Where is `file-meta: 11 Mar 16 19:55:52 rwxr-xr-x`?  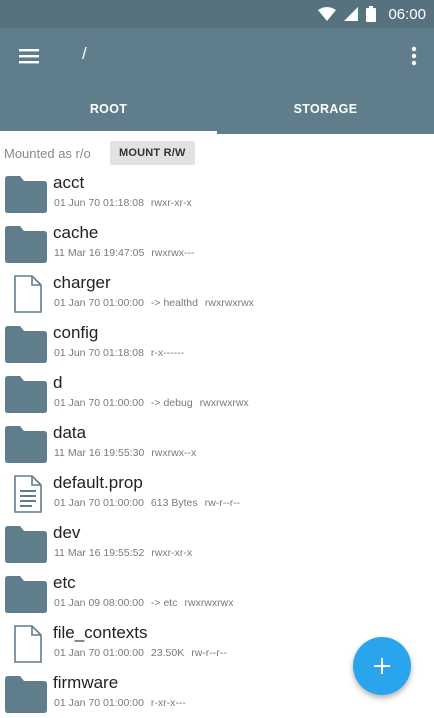
file-meta: 11 Mar 16 19:55:52 rwxr-xr-x is located at coordinates (126, 553).